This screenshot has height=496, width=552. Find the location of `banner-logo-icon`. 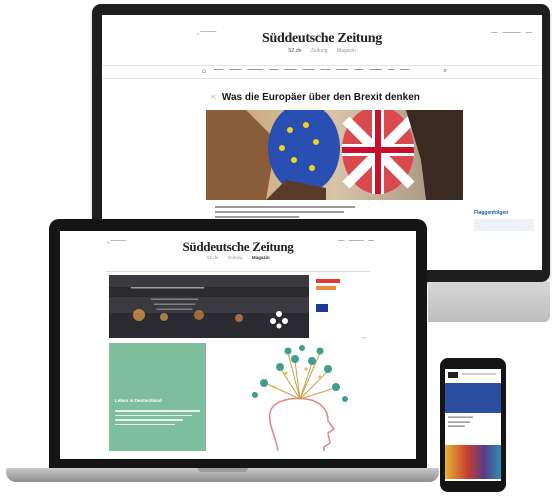

banner-logo-icon is located at coordinates (279, 320).